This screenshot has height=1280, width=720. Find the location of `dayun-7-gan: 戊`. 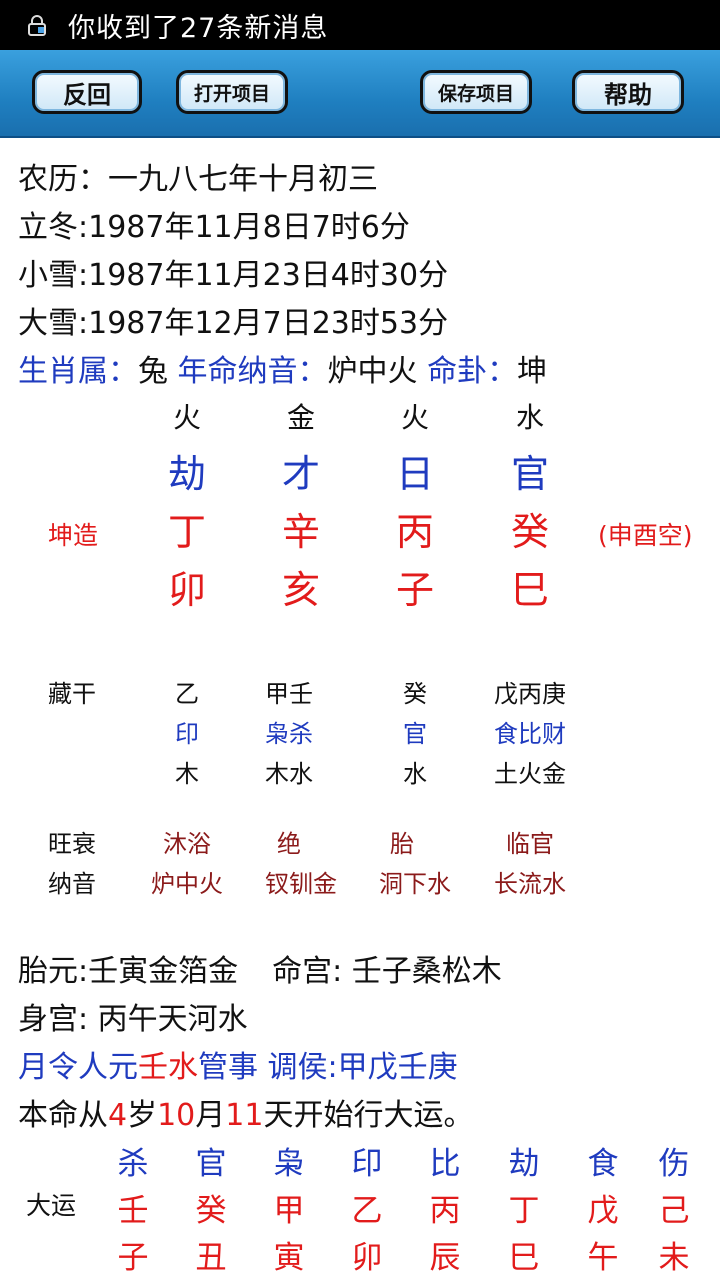

dayun-7-gan: 戊 is located at coordinates (603, 1211).